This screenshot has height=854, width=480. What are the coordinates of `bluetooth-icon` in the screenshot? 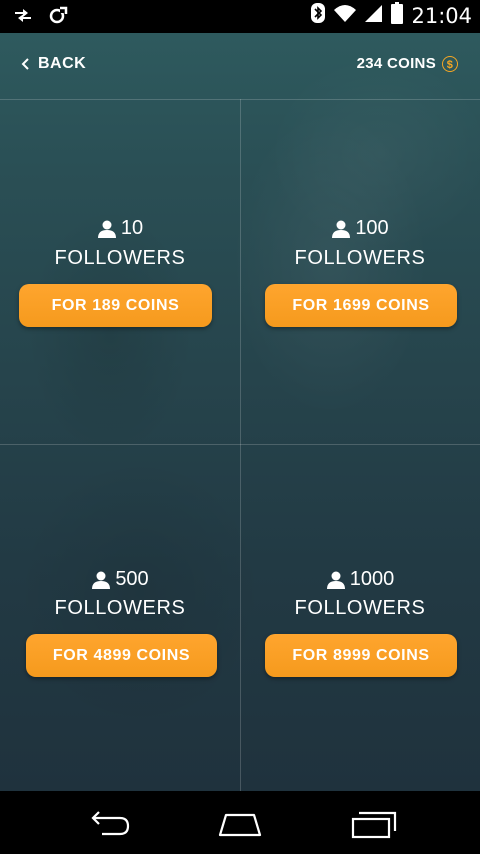 It's located at (318, 15).